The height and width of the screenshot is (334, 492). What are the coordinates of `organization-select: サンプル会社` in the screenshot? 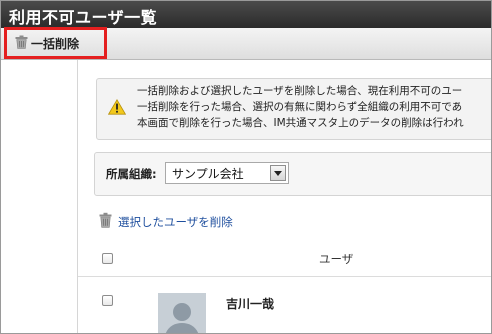 It's located at (227, 173).